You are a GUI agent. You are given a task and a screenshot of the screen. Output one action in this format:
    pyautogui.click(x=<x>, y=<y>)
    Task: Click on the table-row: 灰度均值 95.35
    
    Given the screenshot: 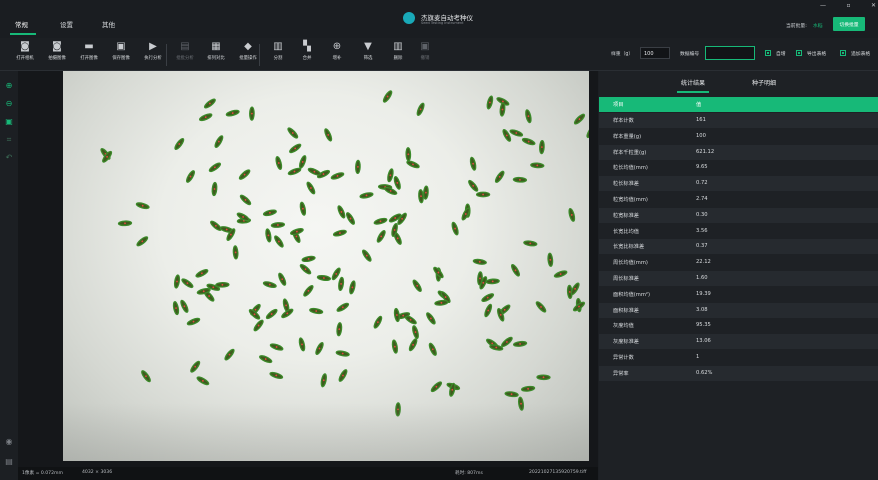 What is the action you would take?
    pyautogui.click(x=738, y=325)
    